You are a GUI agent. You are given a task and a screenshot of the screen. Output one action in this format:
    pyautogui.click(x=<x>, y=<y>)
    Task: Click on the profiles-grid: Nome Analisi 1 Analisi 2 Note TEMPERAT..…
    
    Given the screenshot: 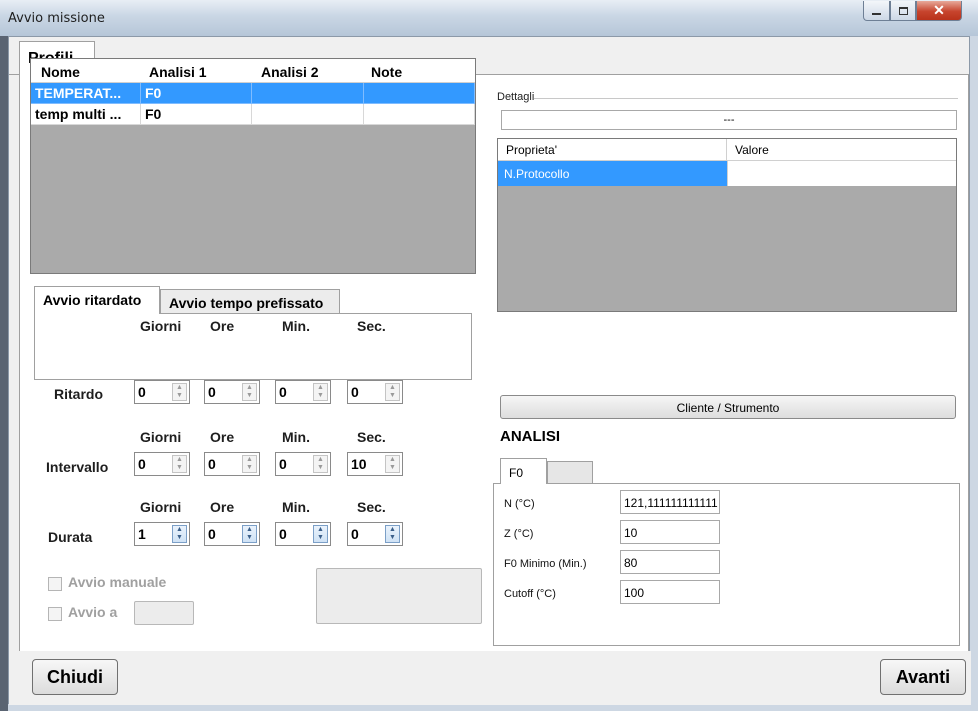 What is the action you would take?
    pyautogui.click(x=253, y=166)
    